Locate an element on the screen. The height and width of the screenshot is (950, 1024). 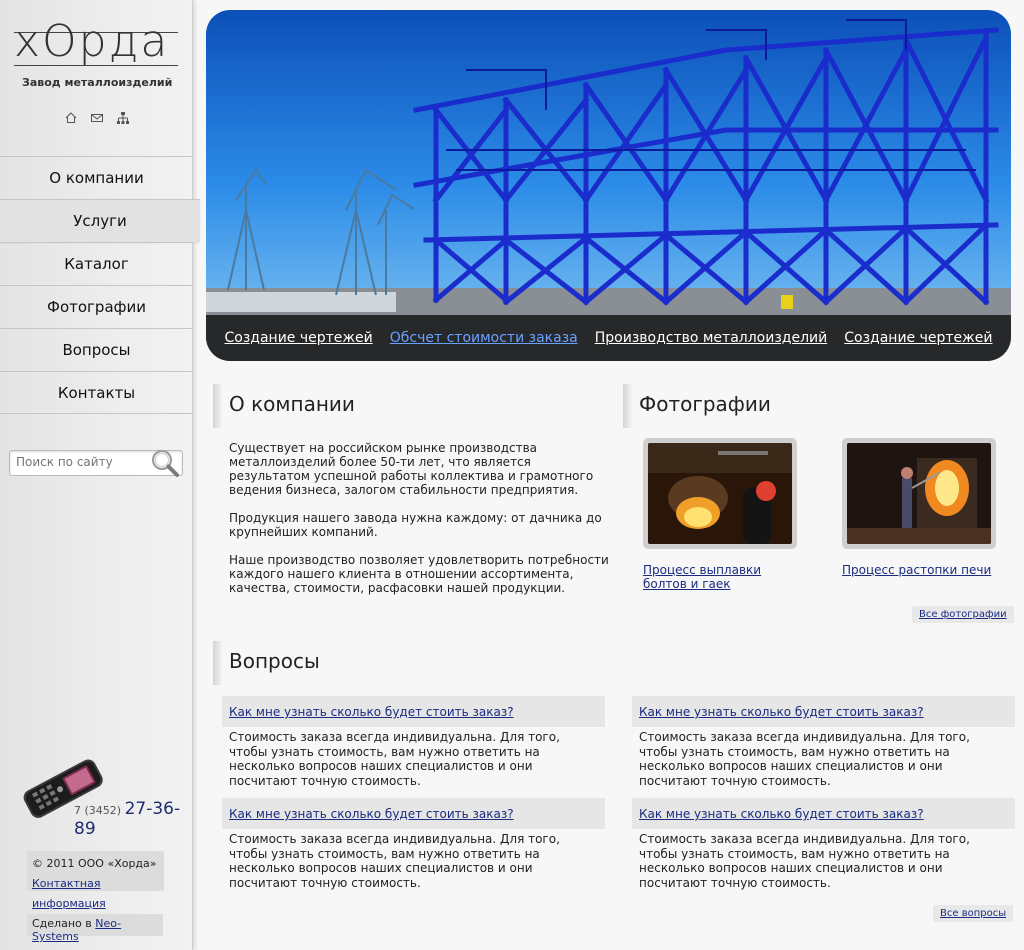
all-photos-button: Все фотографии is located at coordinates (963, 614).